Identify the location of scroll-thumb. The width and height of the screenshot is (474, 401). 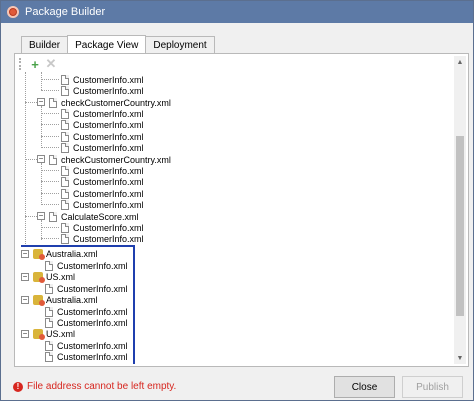
(460, 226).